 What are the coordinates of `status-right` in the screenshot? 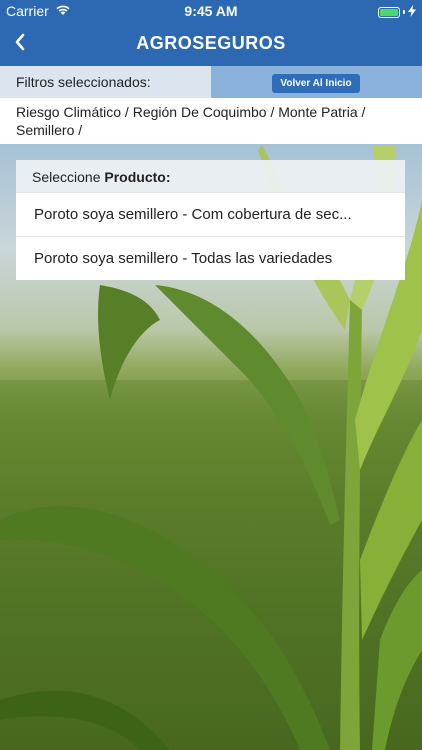 It's located at (397, 12).